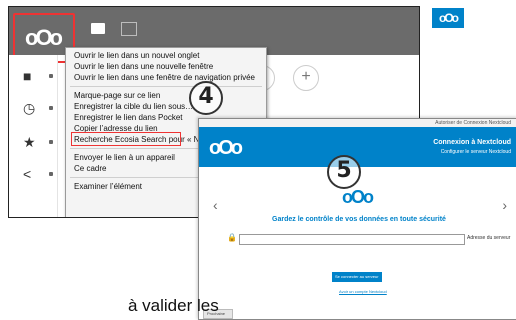 Image resolution: width=516 pixels, height=320 pixels. I want to click on sidebar: ■ ◷ ★ <, so click(33, 136).